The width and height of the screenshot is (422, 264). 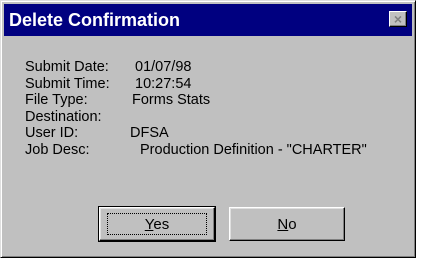 I want to click on submit-date-label: Submit Date:, so click(x=67, y=67).